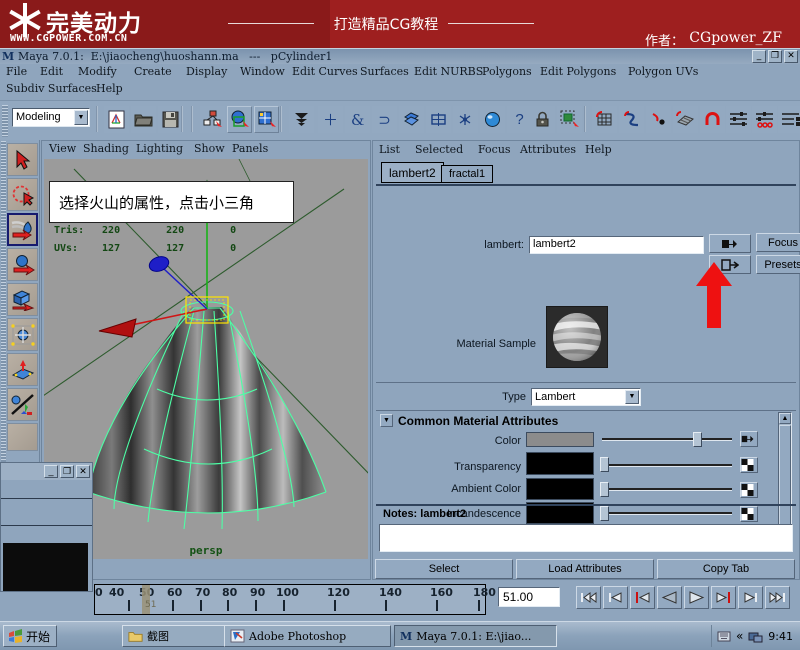 This screenshot has height=650, width=800. I want to click on snap-to-view-planes-icon: ⊃, so click(384, 119).